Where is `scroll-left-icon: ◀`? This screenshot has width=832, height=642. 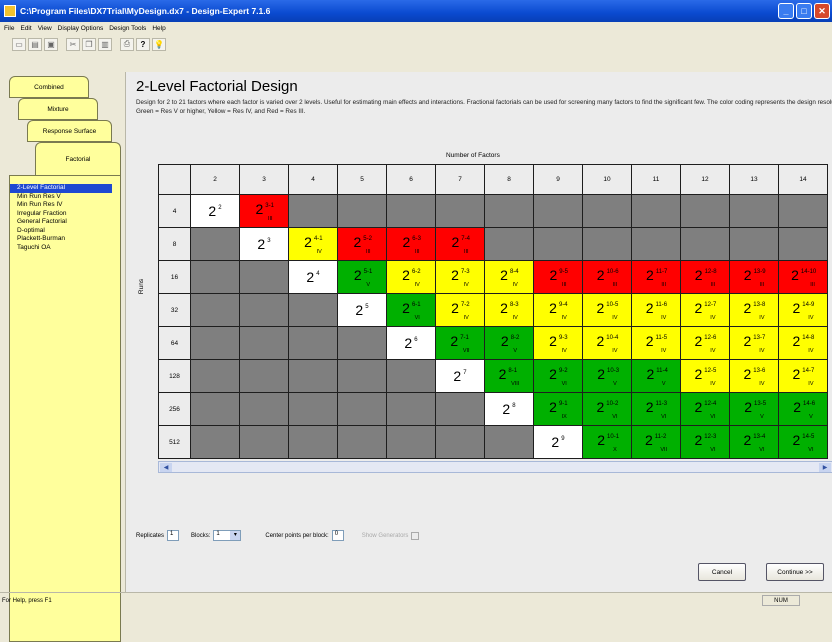
scroll-left-icon: ◀ is located at coordinates (166, 467).